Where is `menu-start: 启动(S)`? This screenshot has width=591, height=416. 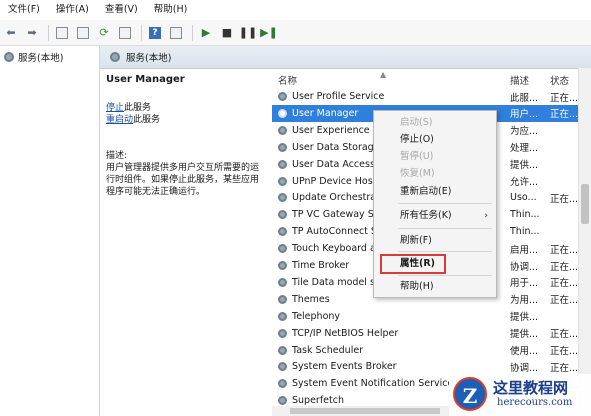 menu-start: 启动(S) is located at coordinates (435, 123).